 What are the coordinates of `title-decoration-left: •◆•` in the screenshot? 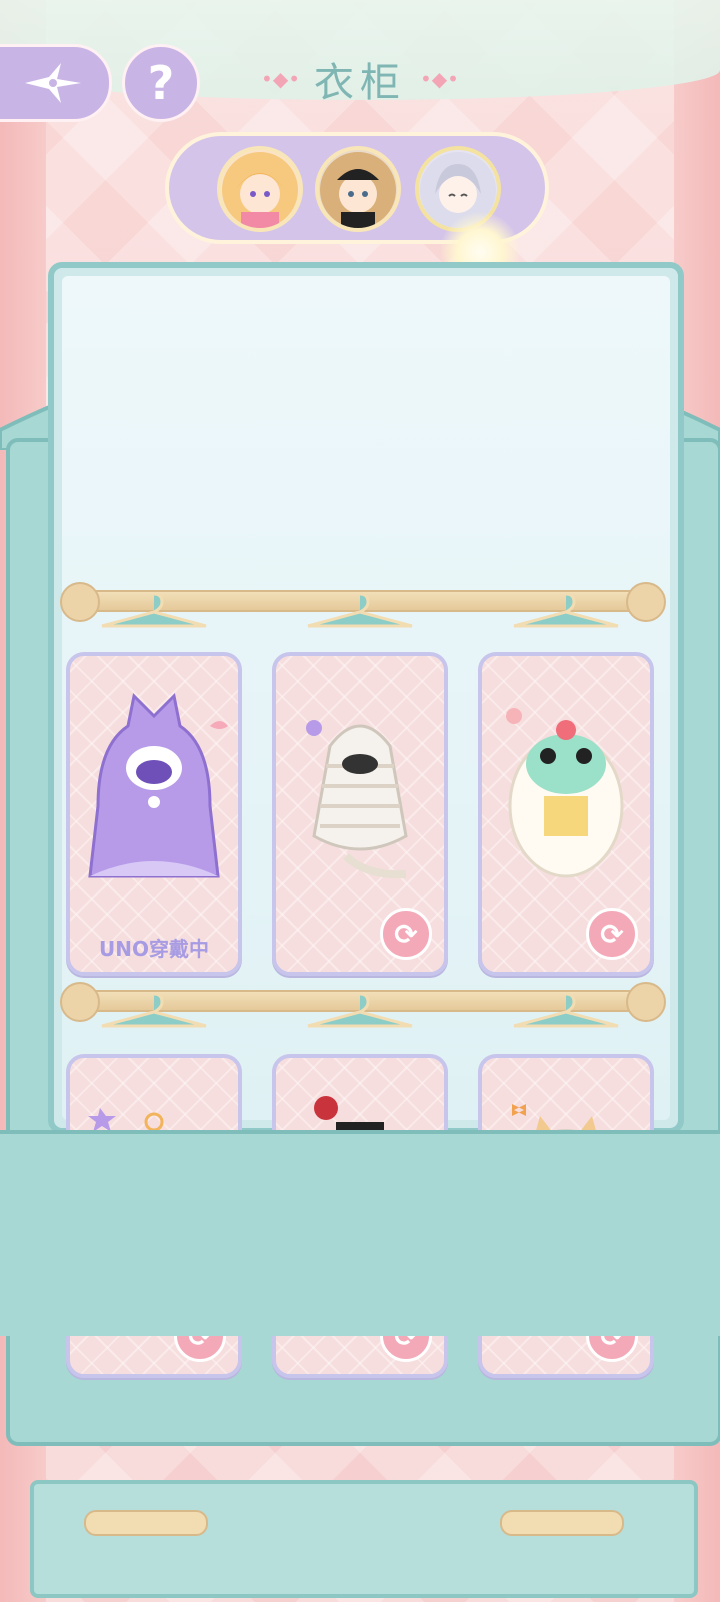 It's located at (280, 79).